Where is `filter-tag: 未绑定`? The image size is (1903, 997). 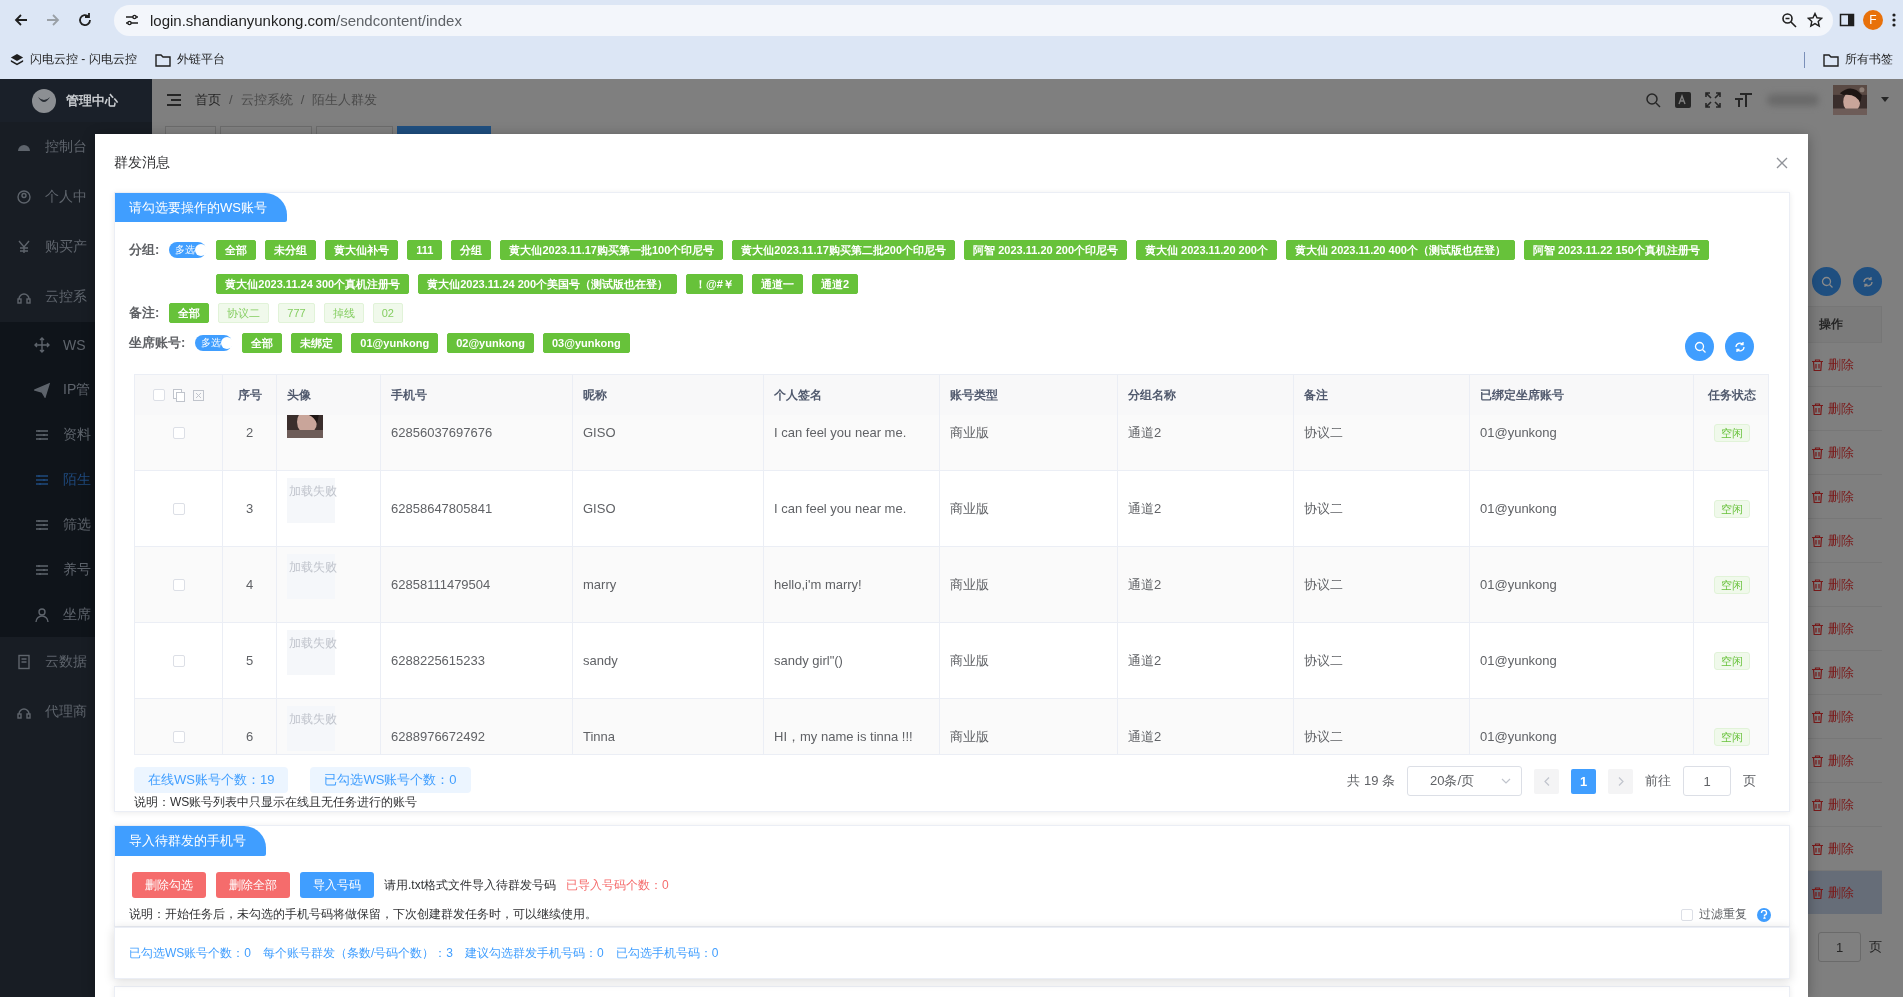
filter-tag: 未绑定 is located at coordinates (317, 343).